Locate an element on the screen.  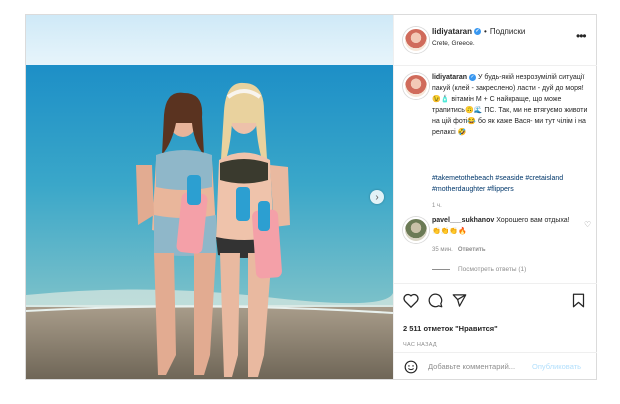
reply-button: Ответить is located at coordinates (472, 250).